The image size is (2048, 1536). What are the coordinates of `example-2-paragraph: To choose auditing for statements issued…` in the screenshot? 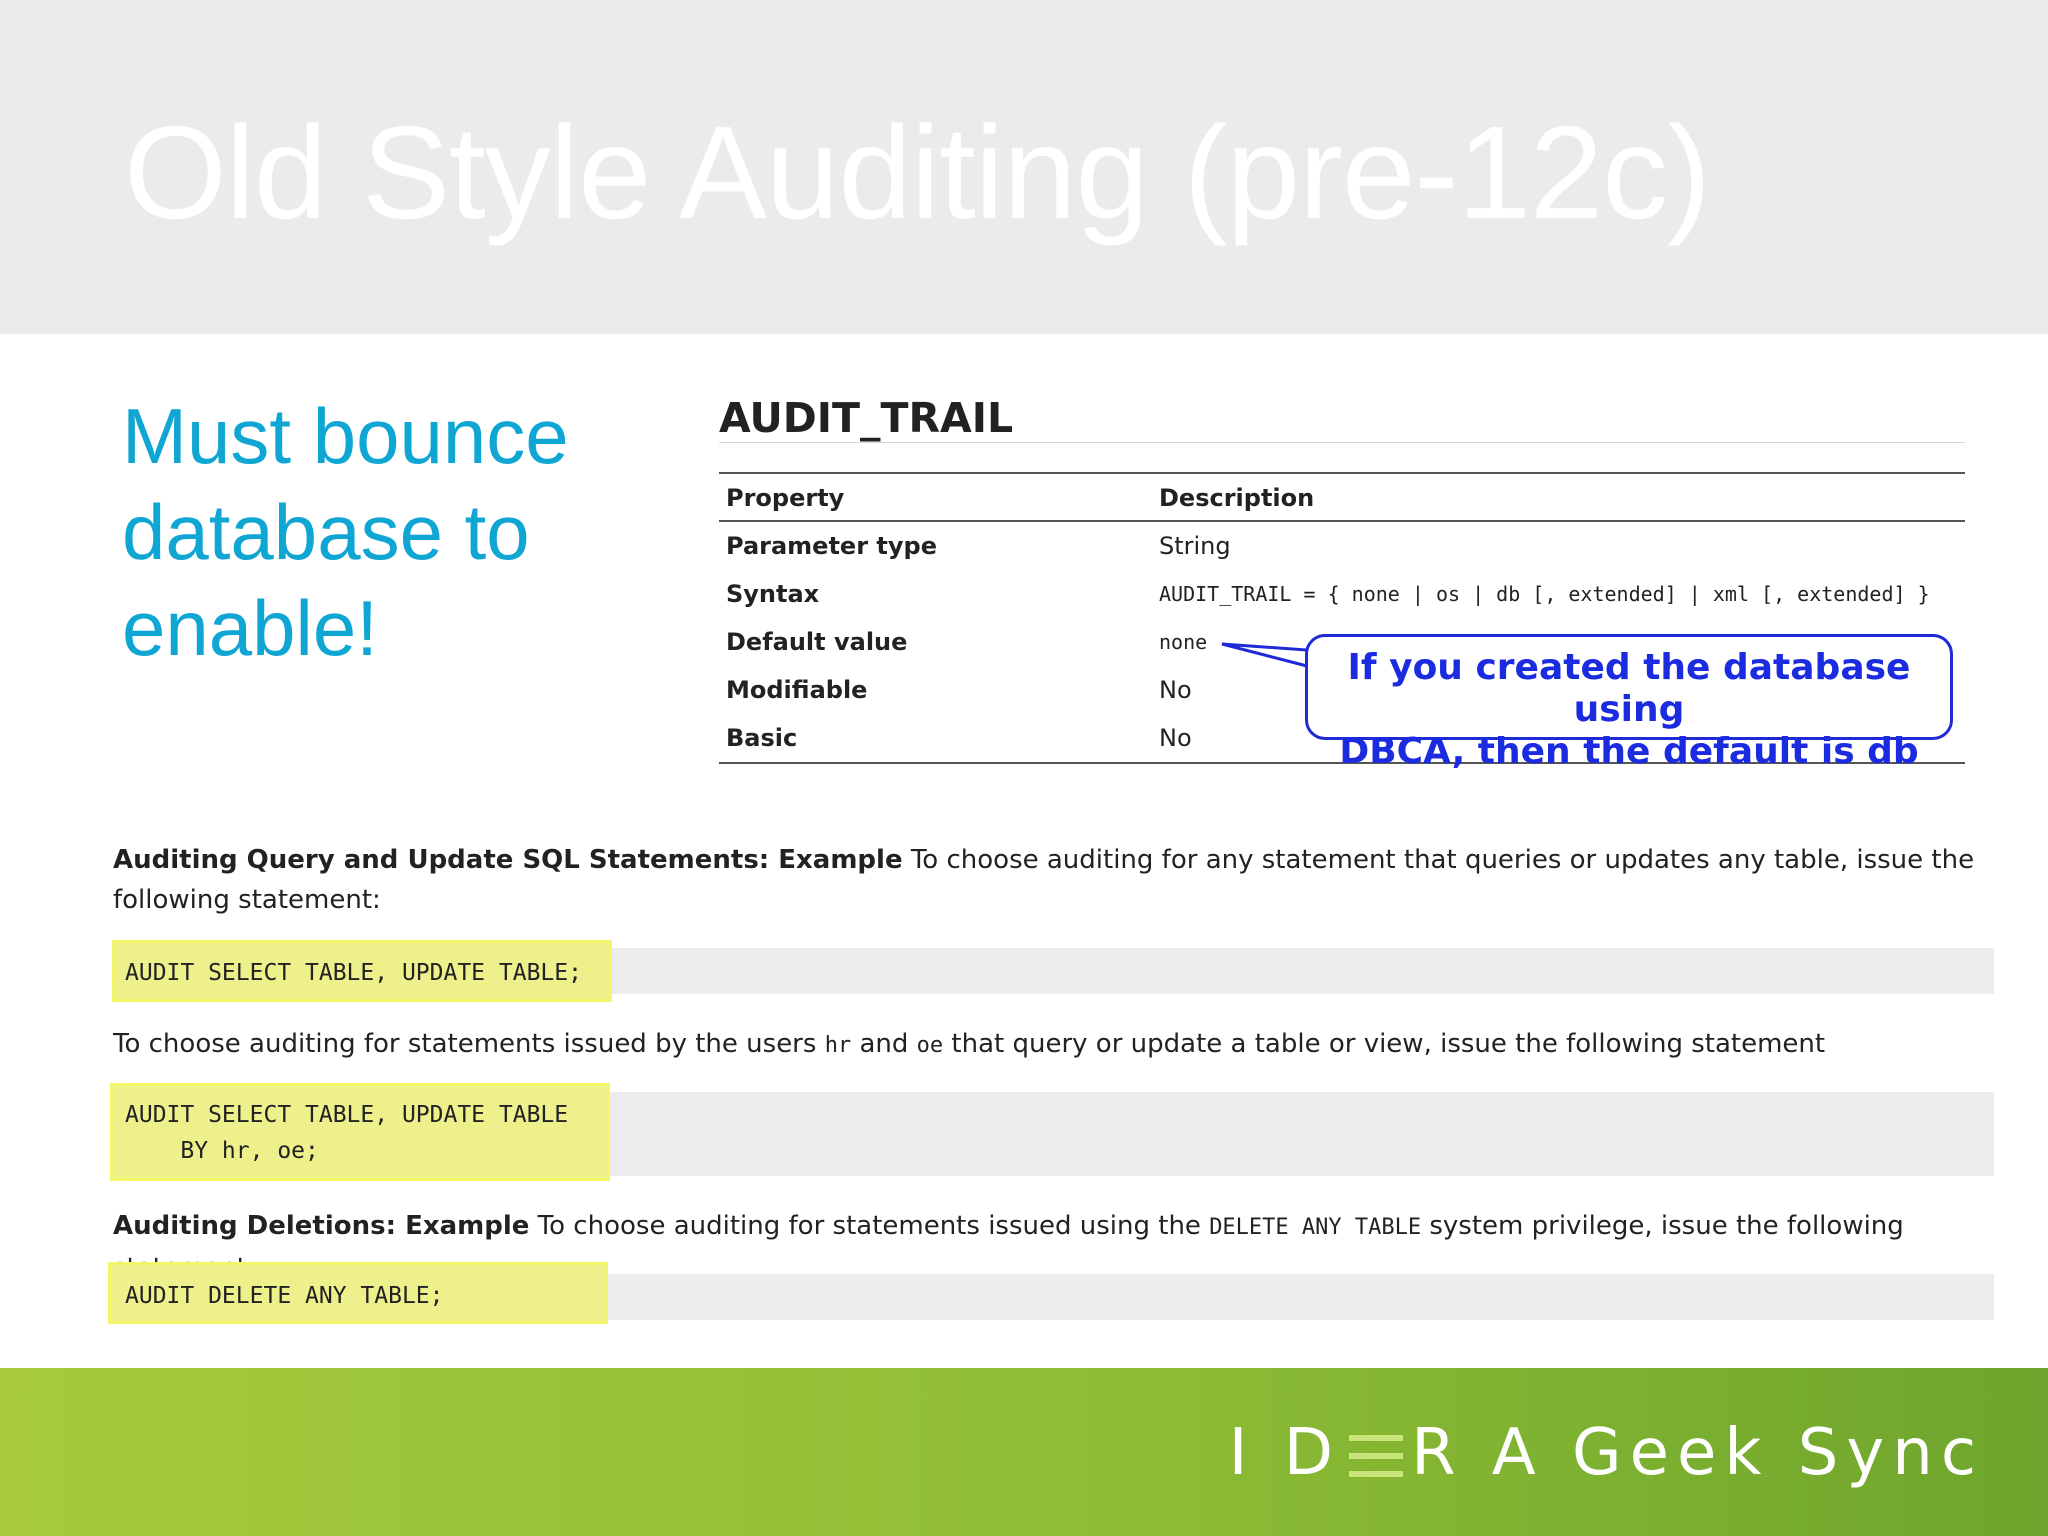 It's located at (1048, 1045).